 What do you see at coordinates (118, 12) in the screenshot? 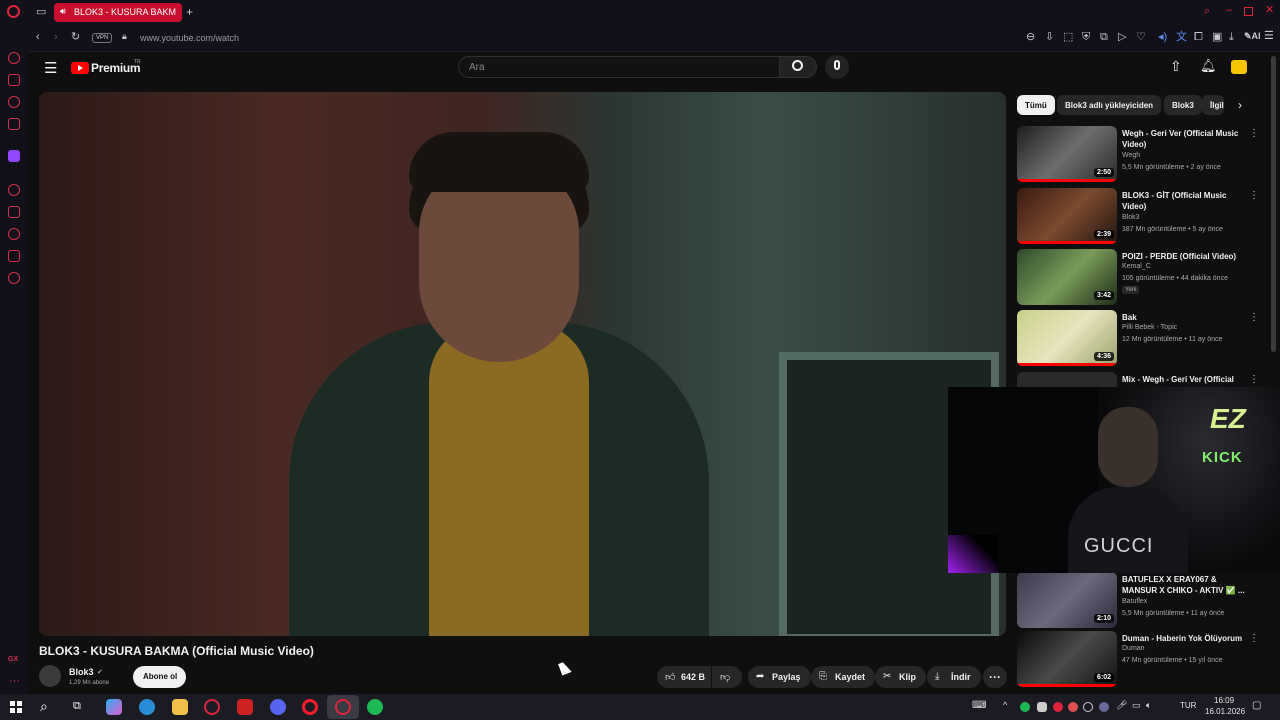
I see `tab-active: 🔊︎ BLOK3 - KUSURA BAKM` at bounding box center [118, 12].